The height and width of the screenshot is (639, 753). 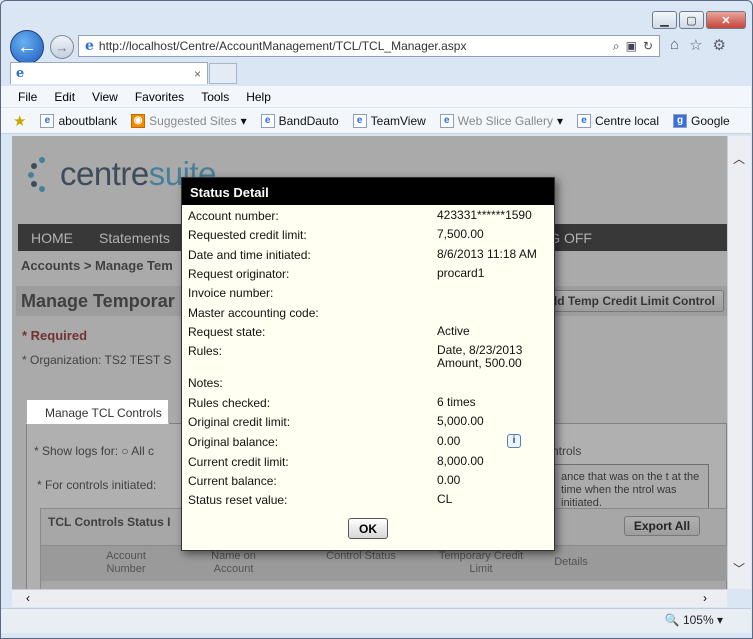 I want to click on label-rules: Rules:, so click(x=205, y=351).